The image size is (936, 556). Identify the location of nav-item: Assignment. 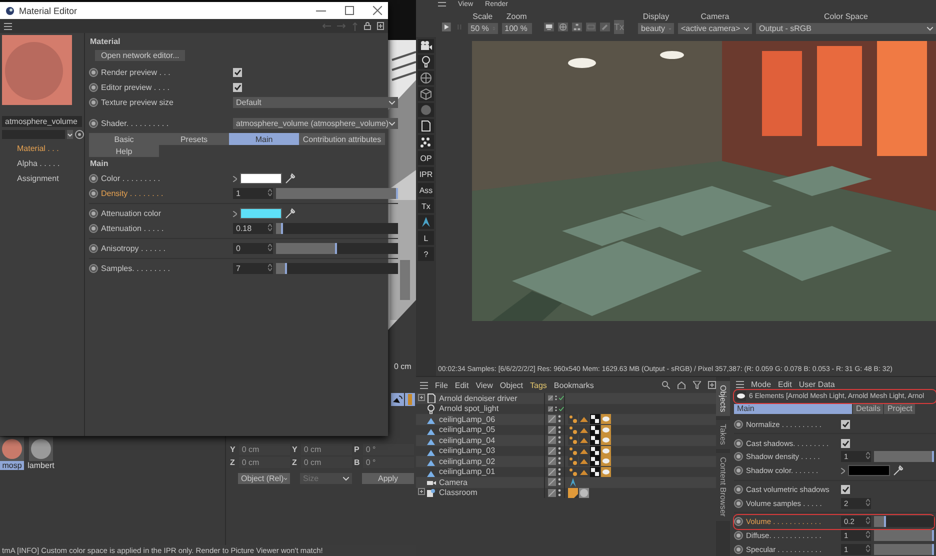
(43, 178).